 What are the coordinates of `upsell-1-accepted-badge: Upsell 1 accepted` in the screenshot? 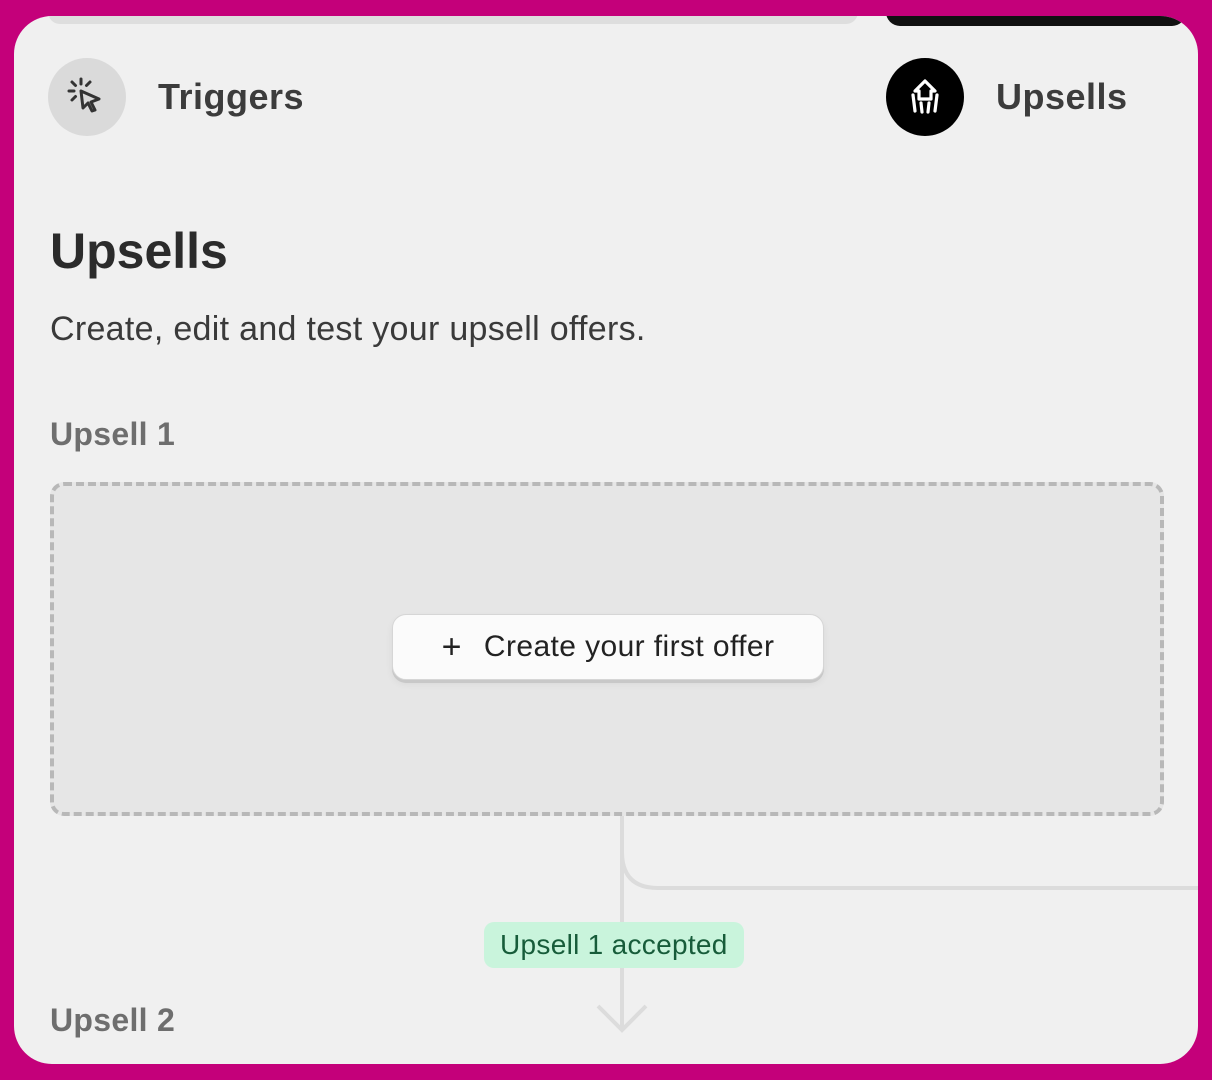 It's located at (614, 945).